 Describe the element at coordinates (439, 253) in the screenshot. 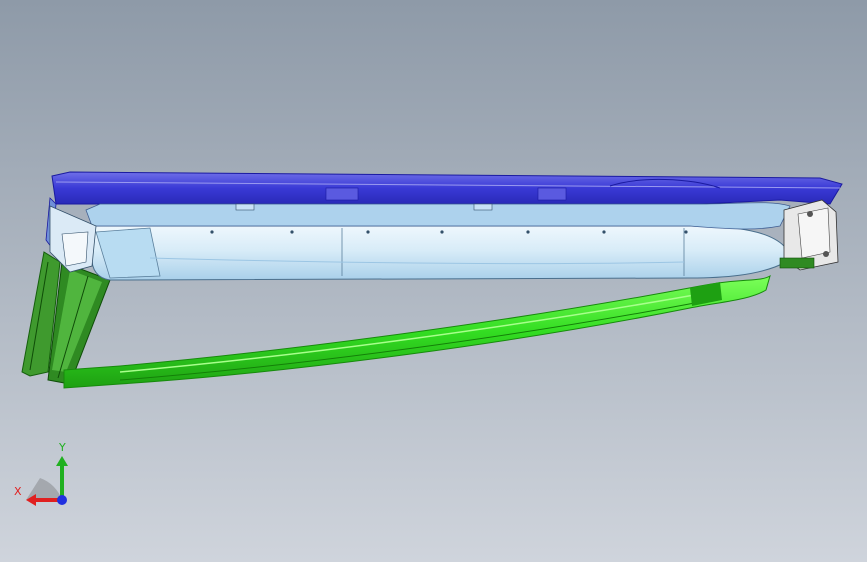

I see `tray-body-part` at that location.